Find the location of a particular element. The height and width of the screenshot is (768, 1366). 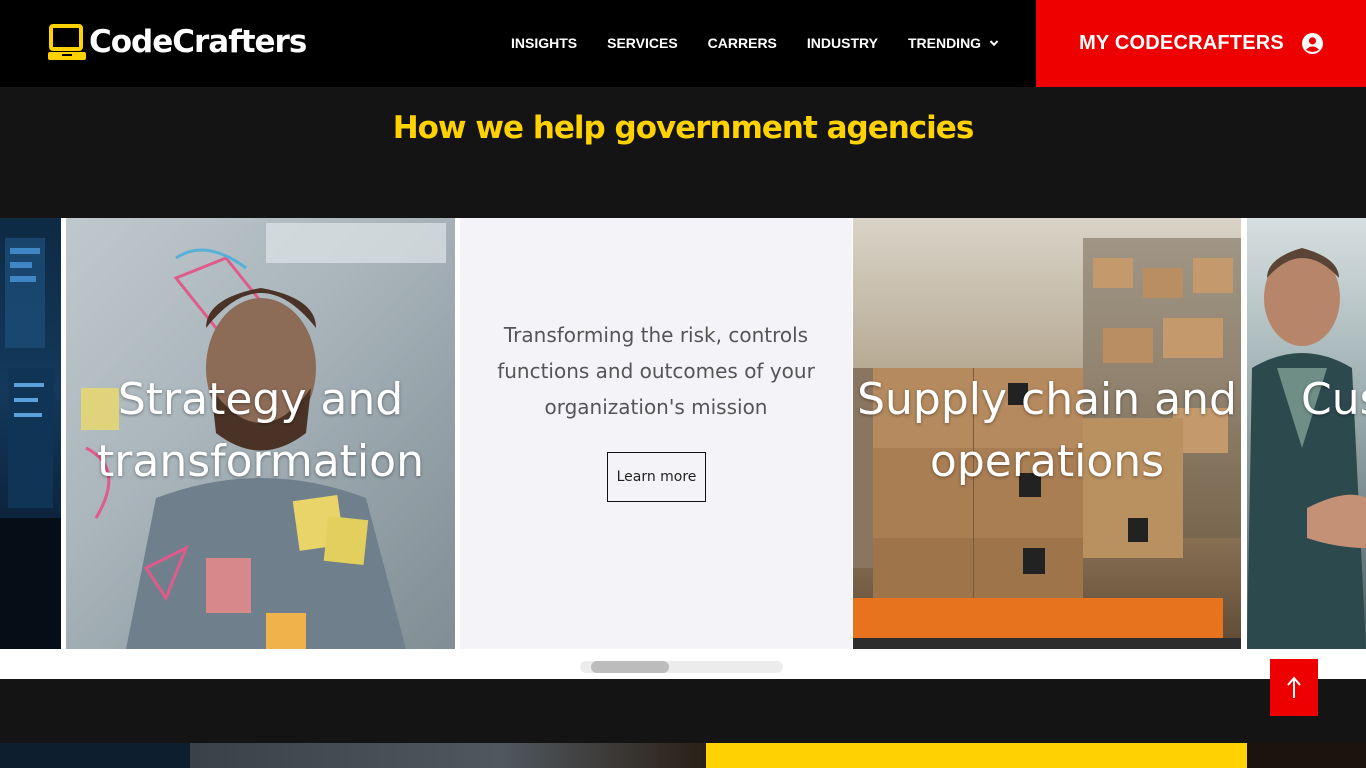

nav-industry: INDUSTRY is located at coordinates (842, 43).